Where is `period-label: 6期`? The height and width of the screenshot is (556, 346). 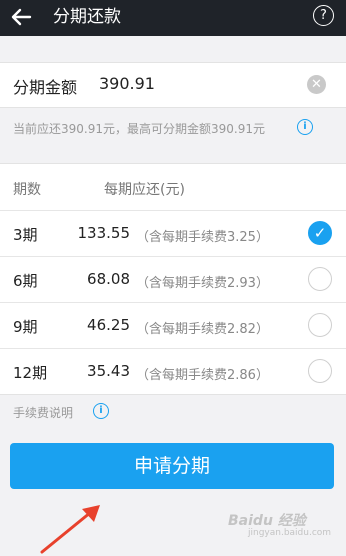
period-label: 6期 is located at coordinates (25, 281).